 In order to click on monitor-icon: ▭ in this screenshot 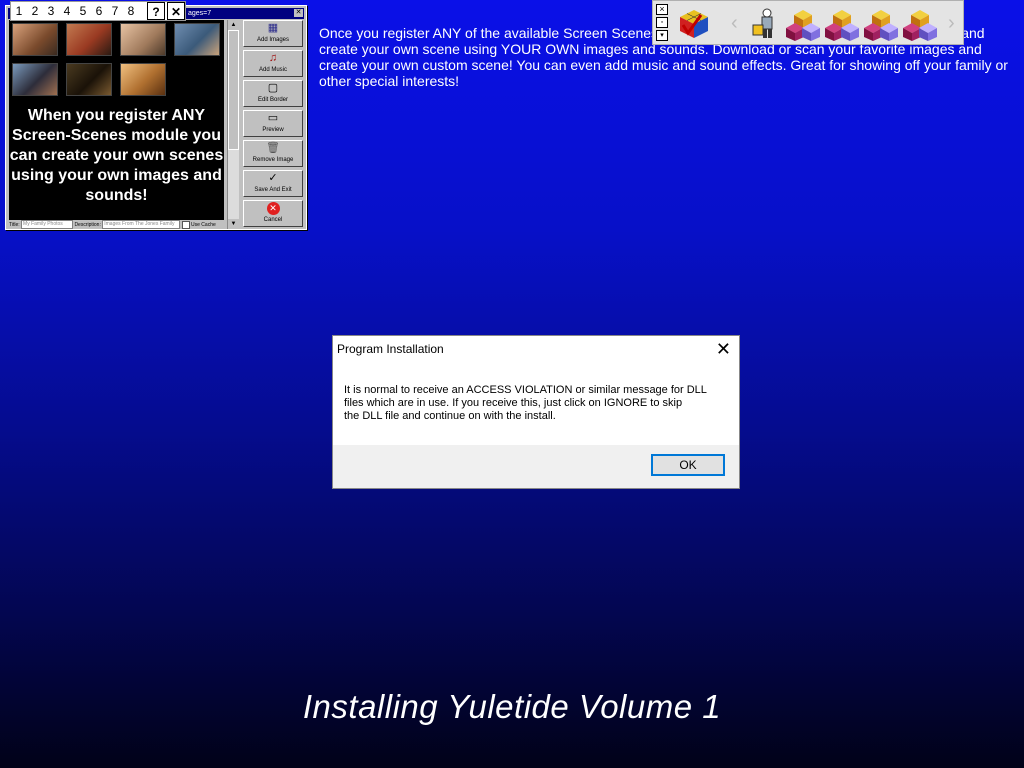, I will do `click(273, 118)`.